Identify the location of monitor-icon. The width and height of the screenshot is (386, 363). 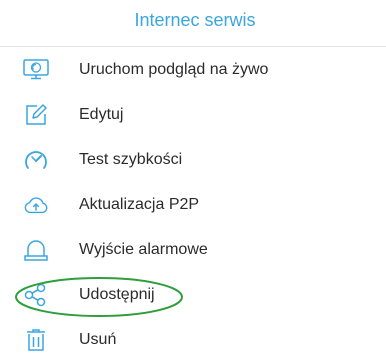
(36, 70).